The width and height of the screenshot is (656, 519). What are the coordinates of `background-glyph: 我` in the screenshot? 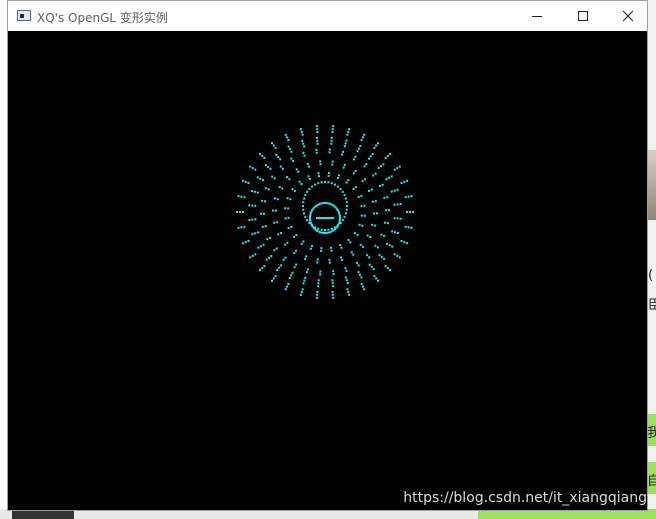 It's located at (651, 433).